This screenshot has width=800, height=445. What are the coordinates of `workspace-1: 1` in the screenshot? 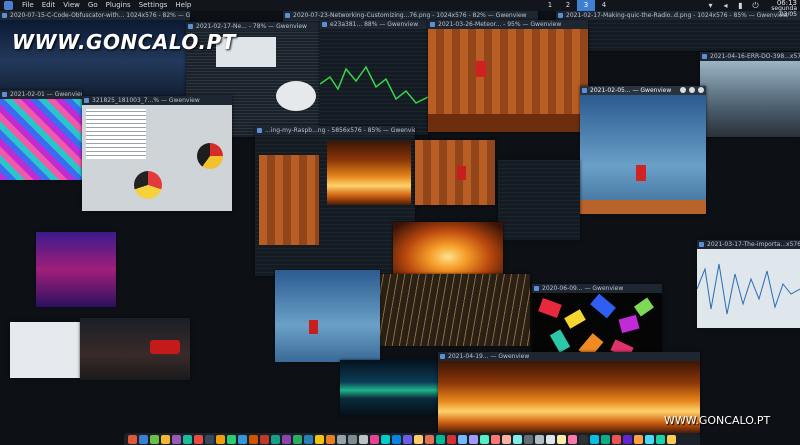 It's located at (550, 5).